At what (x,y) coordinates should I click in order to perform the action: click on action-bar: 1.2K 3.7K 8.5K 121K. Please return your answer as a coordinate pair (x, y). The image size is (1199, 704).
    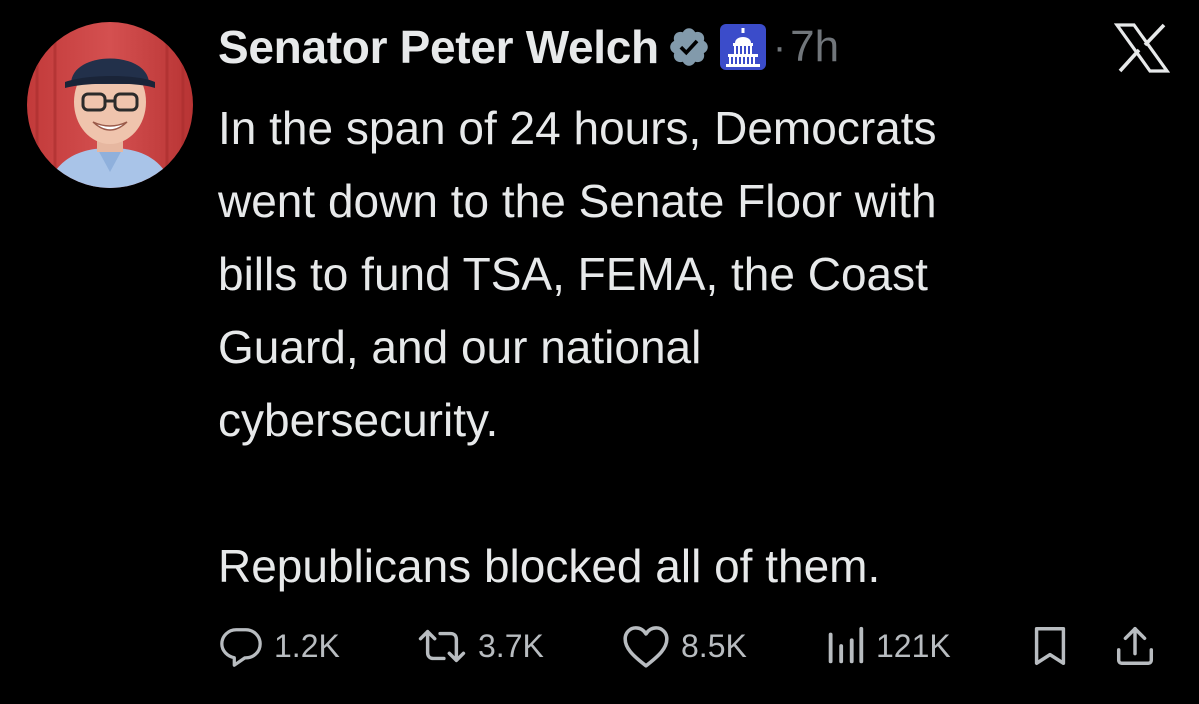
    Looking at the image, I should click on (693, 646).